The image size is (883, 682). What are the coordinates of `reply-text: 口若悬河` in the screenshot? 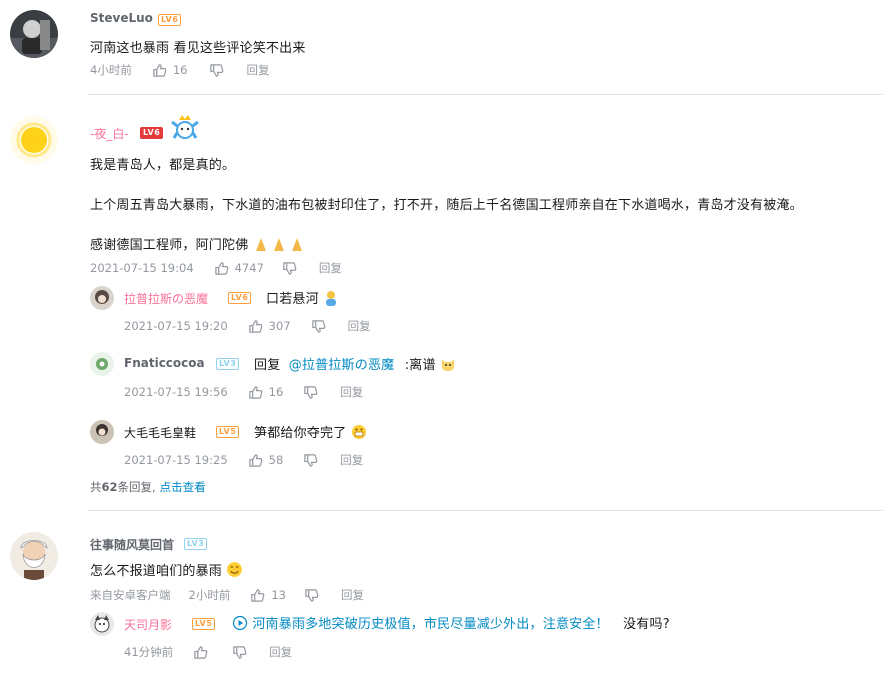 It's located at (302, 299).